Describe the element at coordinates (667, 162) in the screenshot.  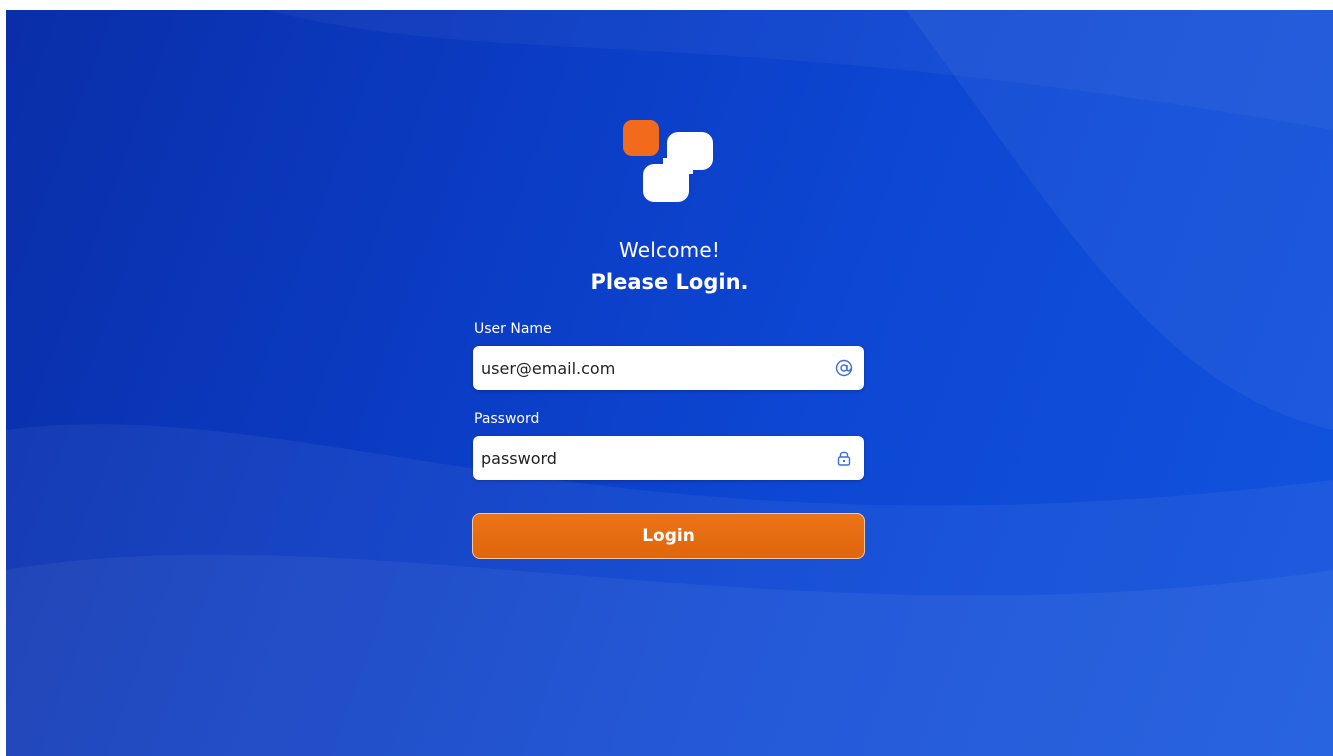
I see `app-logo` at that location.